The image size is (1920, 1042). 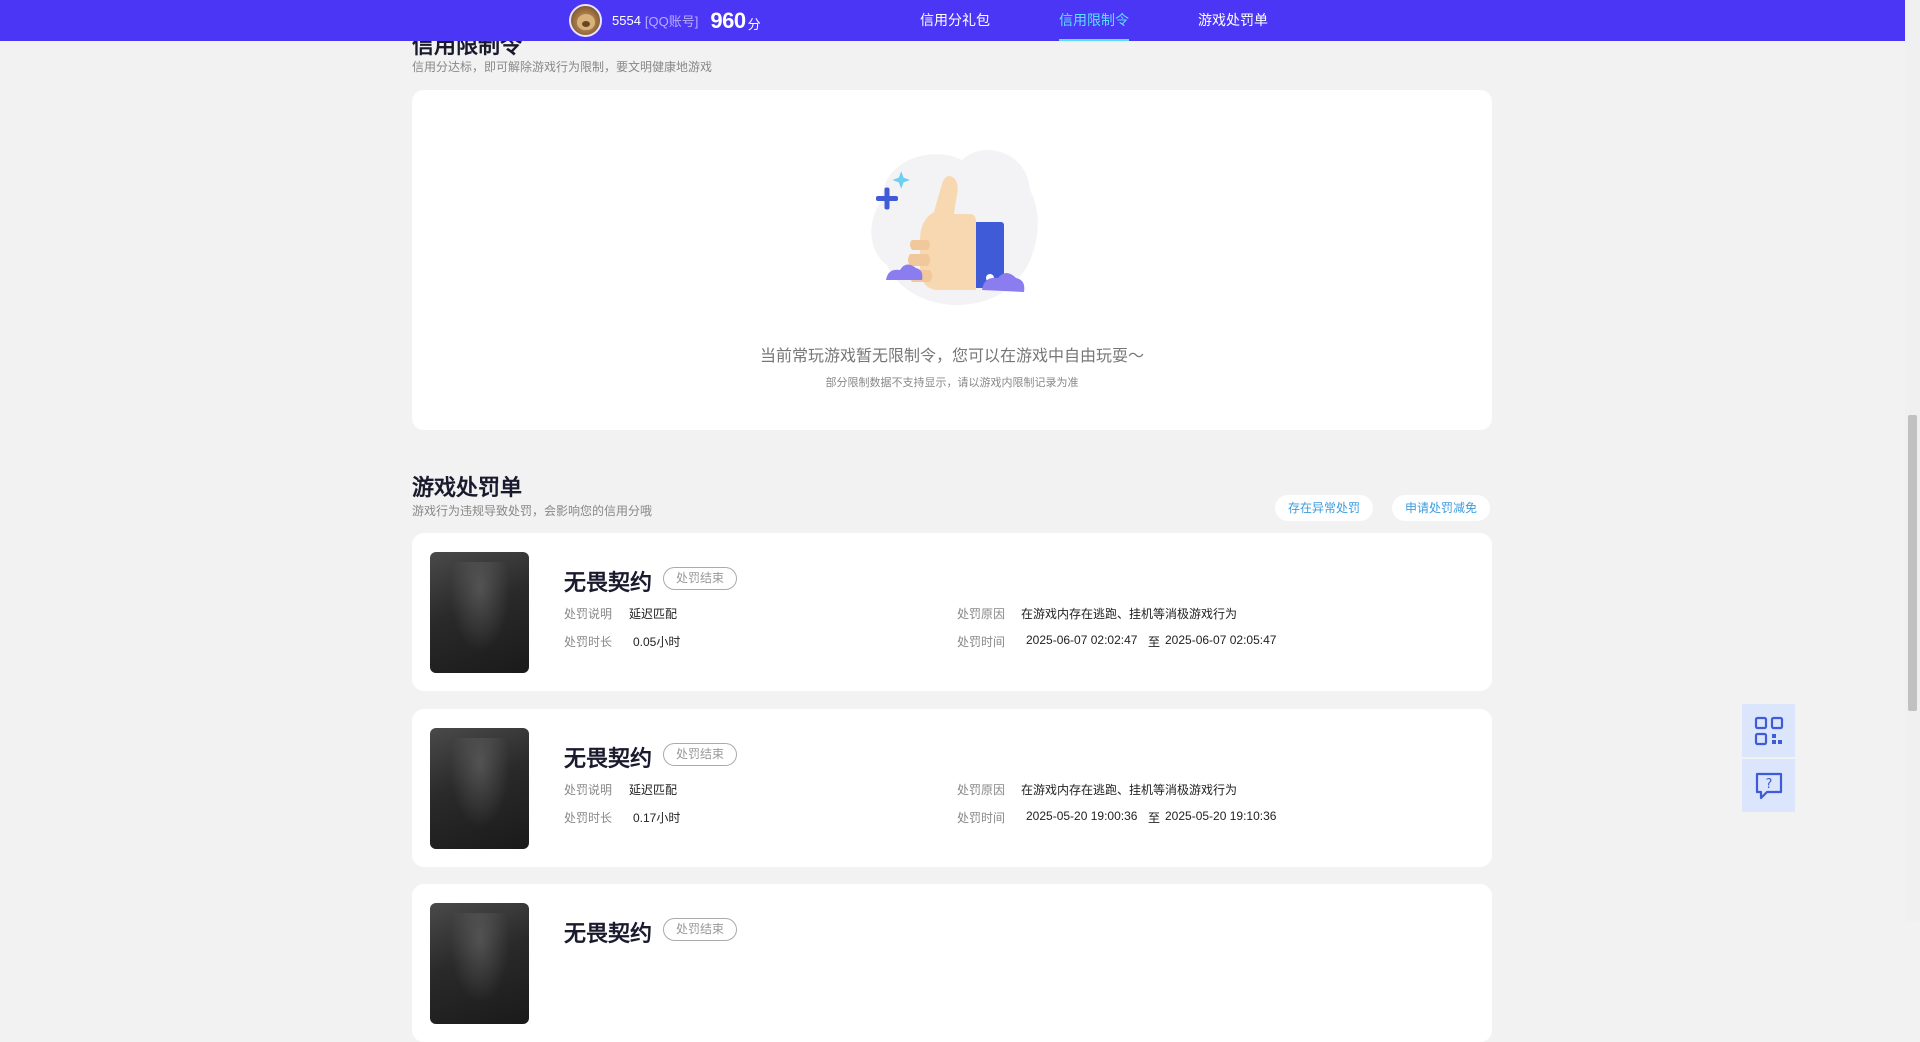 What do you see at coordinates (1094, 20) in the screenshot?
I see `nav-credit-restriction: 信用限制令` at bounding box center [1094, 20].